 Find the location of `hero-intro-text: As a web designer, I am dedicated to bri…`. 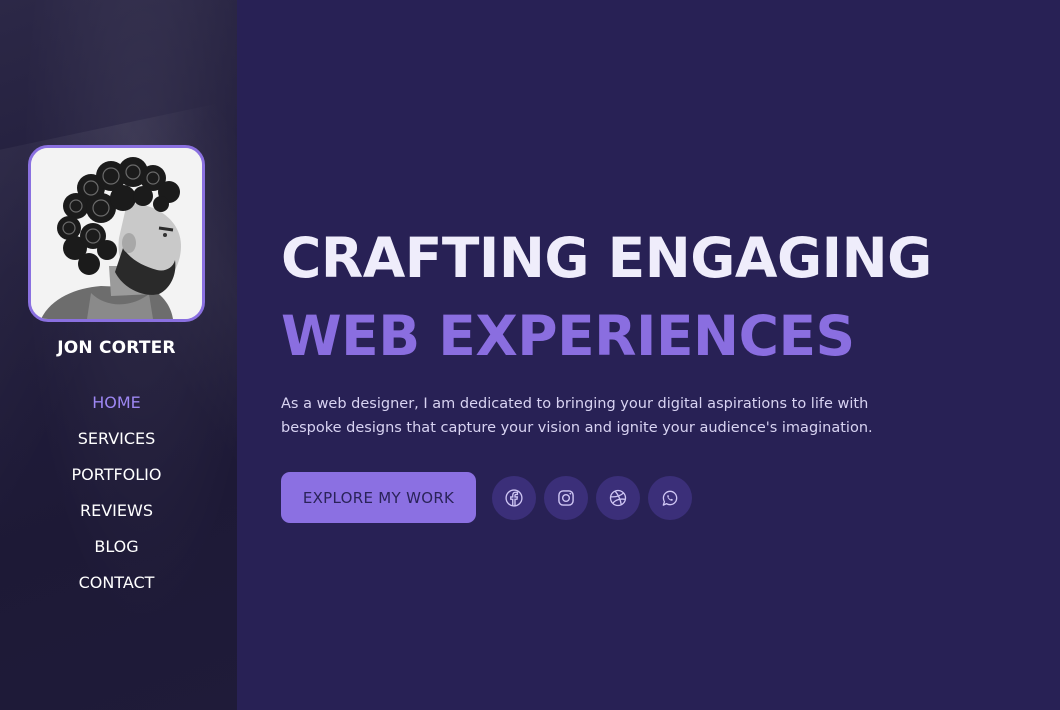

hero-intro-text: As a web designer, I am dedicated to bri… is located at coordinates (577, 416).